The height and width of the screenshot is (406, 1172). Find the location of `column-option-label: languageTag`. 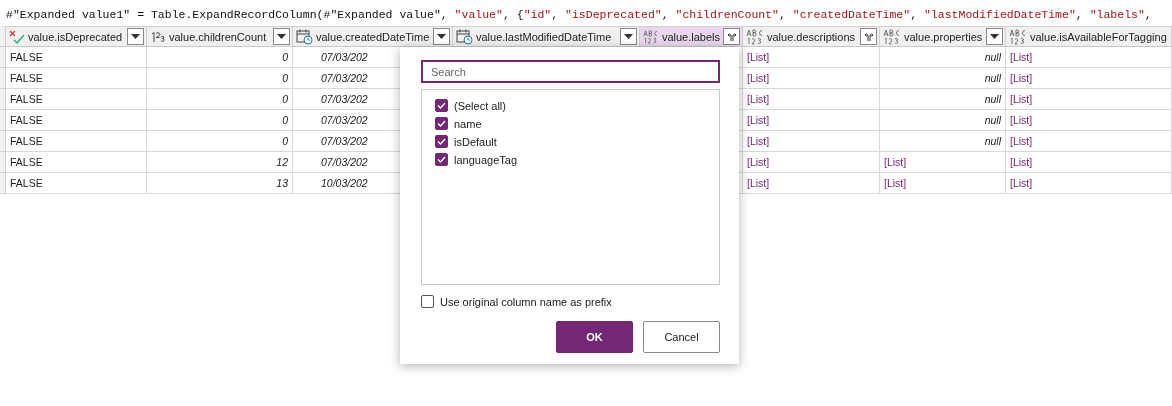

column-option-label: languageTag is located at coordinates (485, 159).